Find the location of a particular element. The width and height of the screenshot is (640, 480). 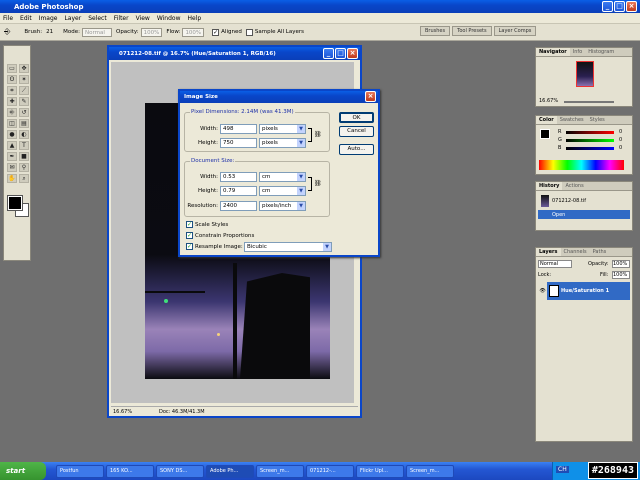

move-tool-icon: ✥ is located at coordinates (24, 68).